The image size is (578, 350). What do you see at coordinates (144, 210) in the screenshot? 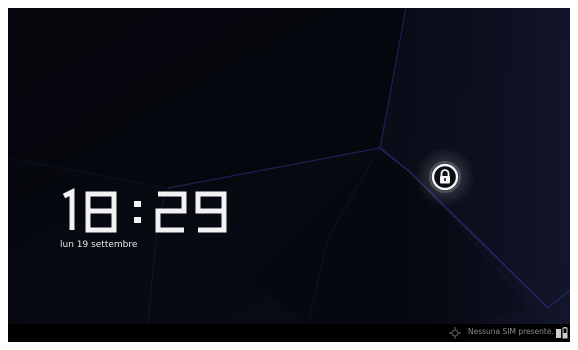
I see `clock-time` at bounding box center [144, 210].